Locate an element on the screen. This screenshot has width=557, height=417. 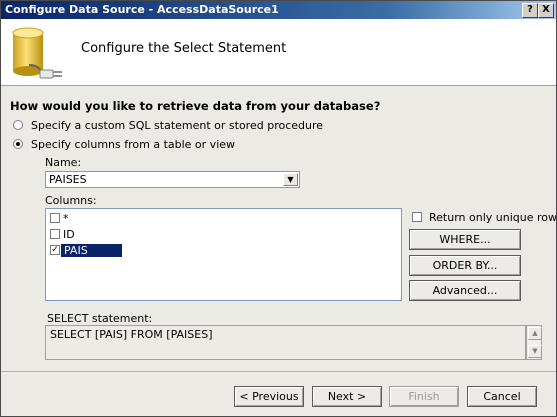
unique-rows-option: Return only unique rows is located at coordinates (484, 217).